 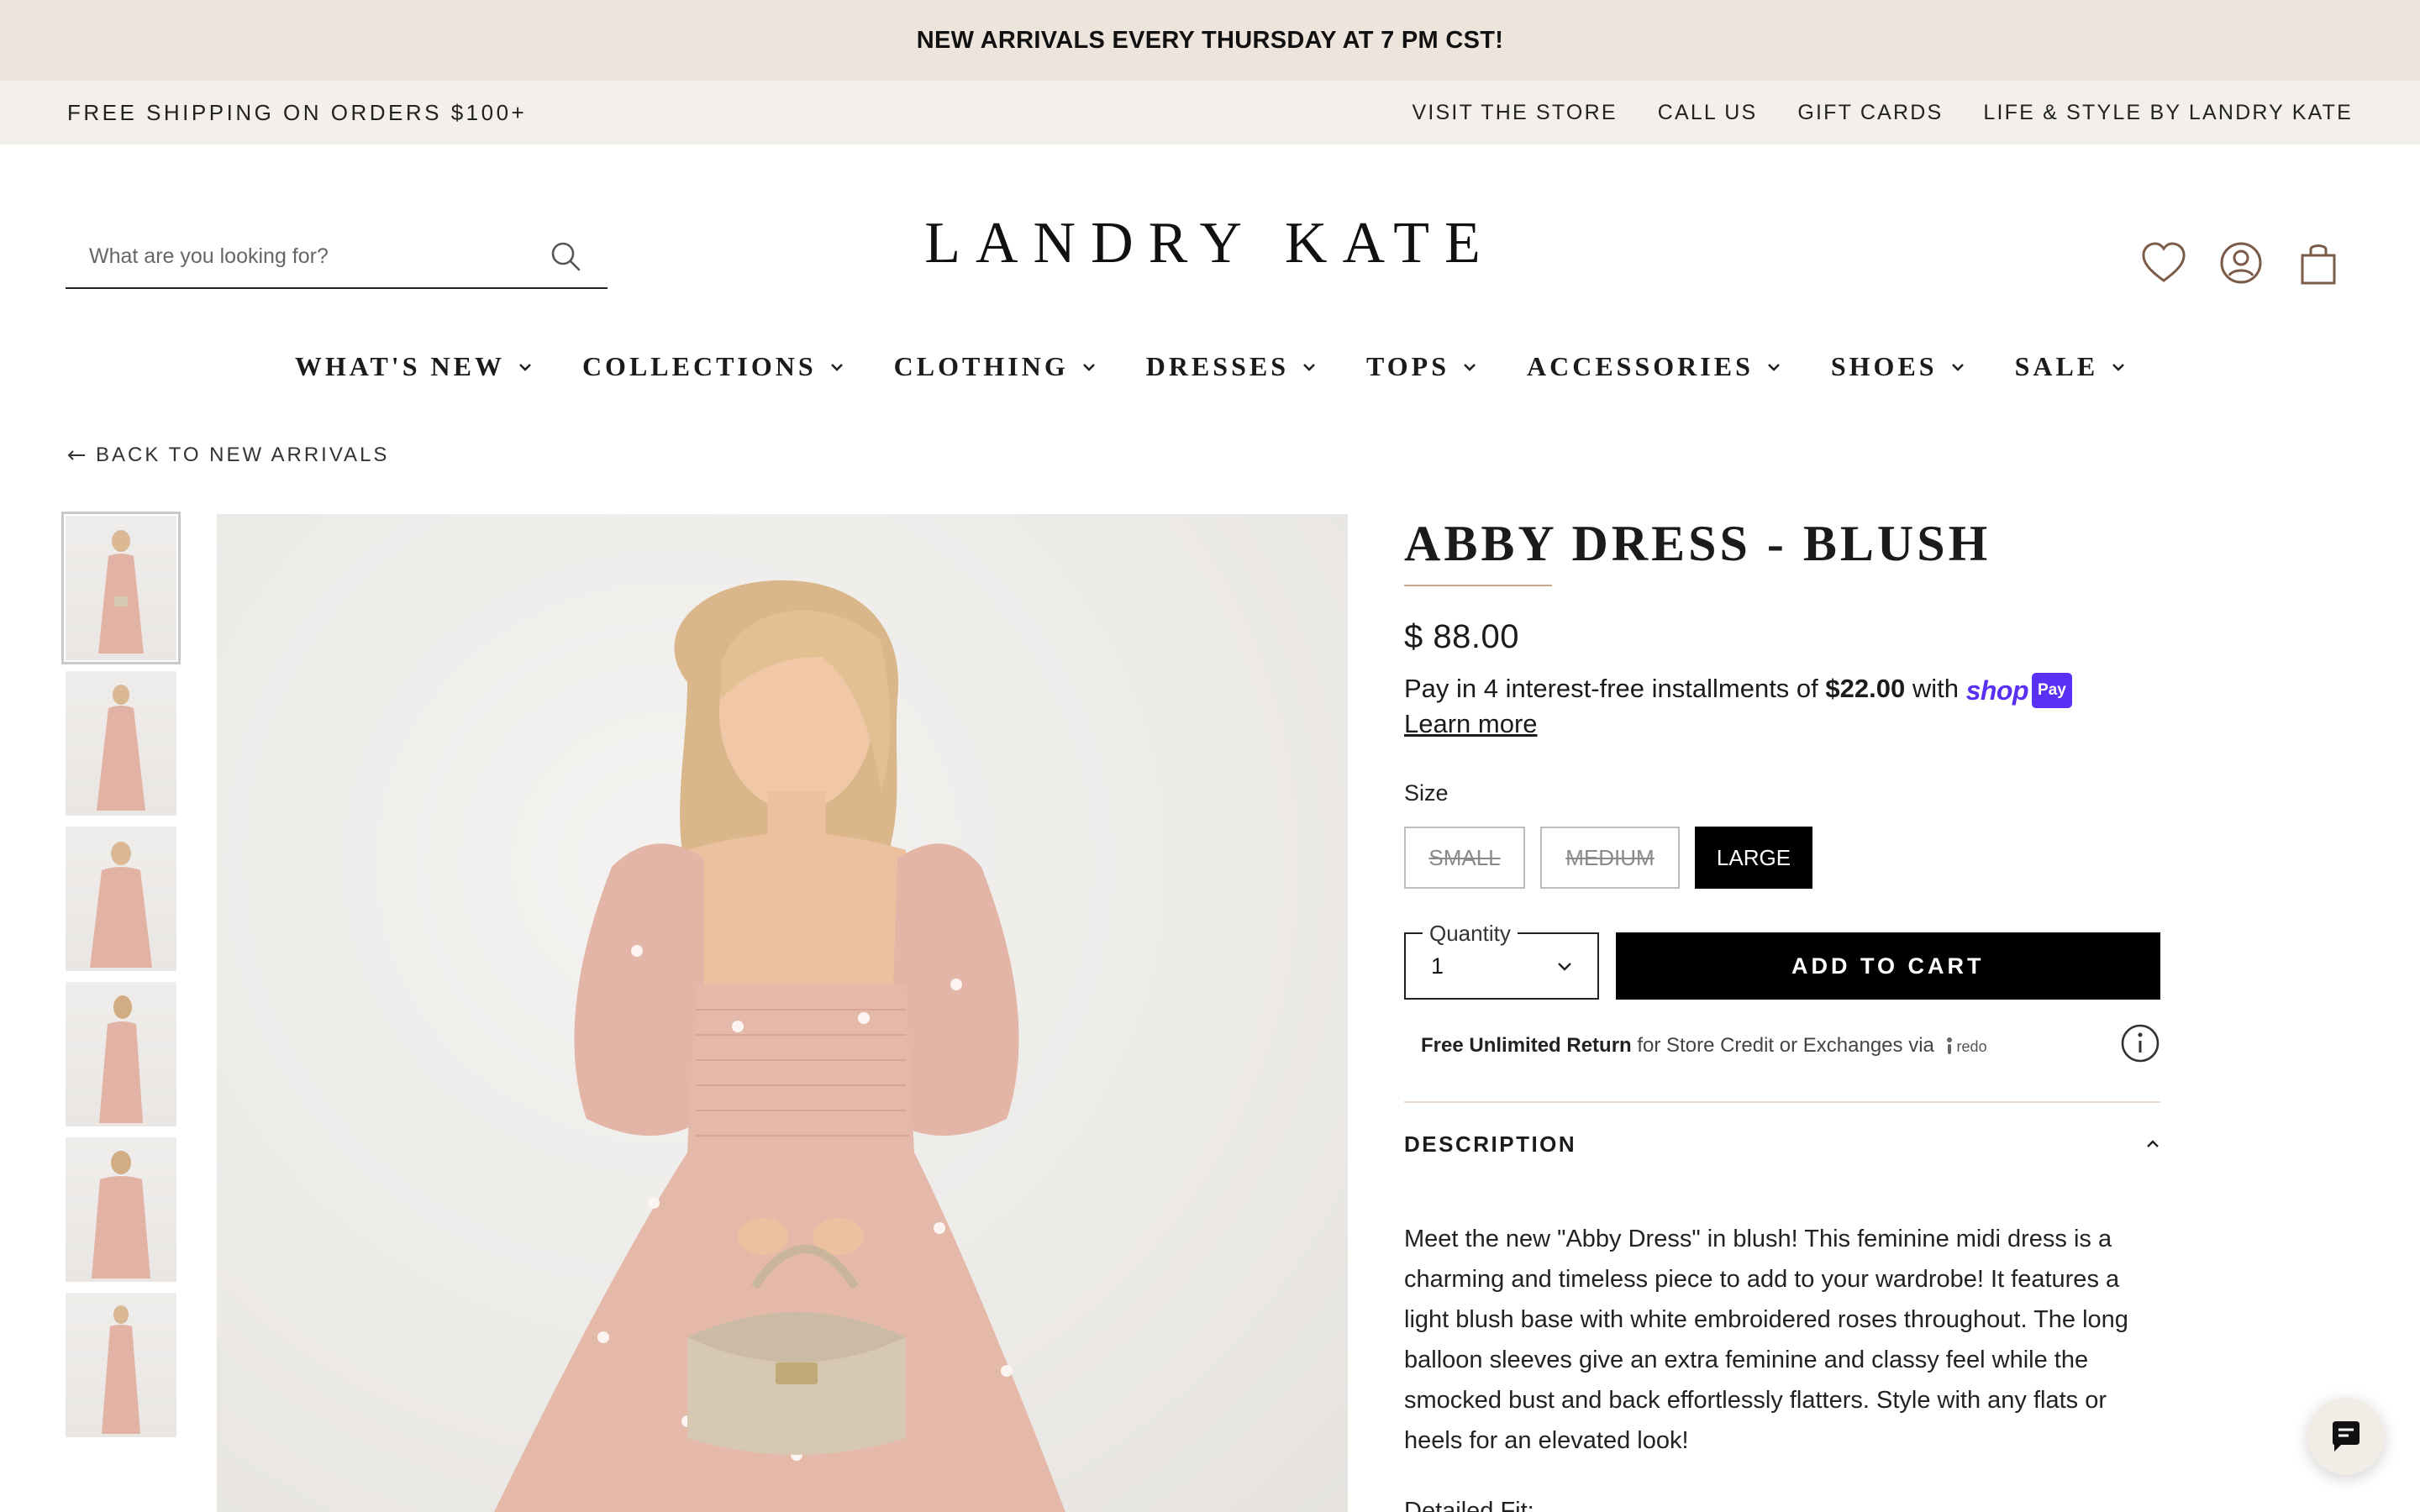 I want to click on nav-tops: TOPS, so click(x=1421, y=366).